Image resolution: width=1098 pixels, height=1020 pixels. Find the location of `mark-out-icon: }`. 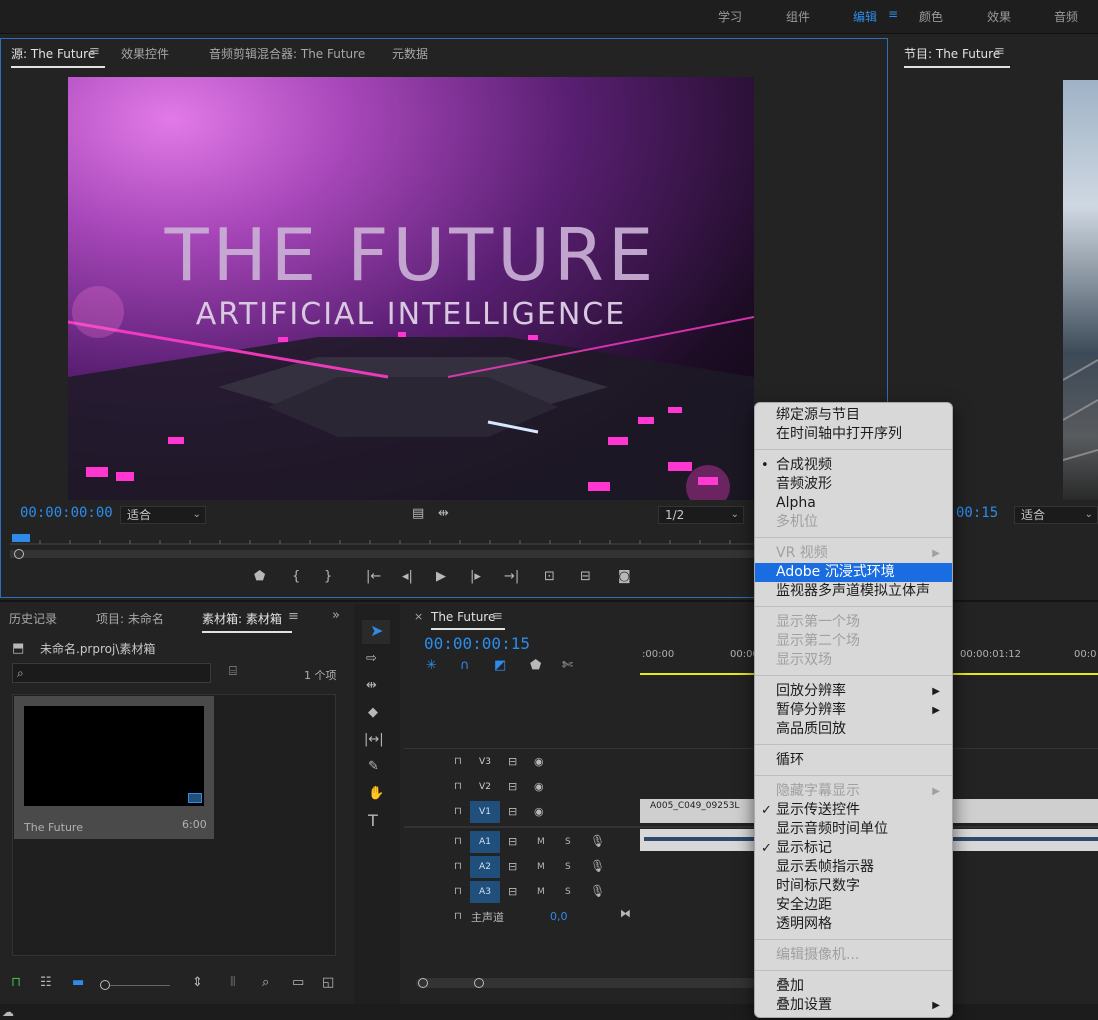

mark-out-icon: } is located at coordinates (328, 577).